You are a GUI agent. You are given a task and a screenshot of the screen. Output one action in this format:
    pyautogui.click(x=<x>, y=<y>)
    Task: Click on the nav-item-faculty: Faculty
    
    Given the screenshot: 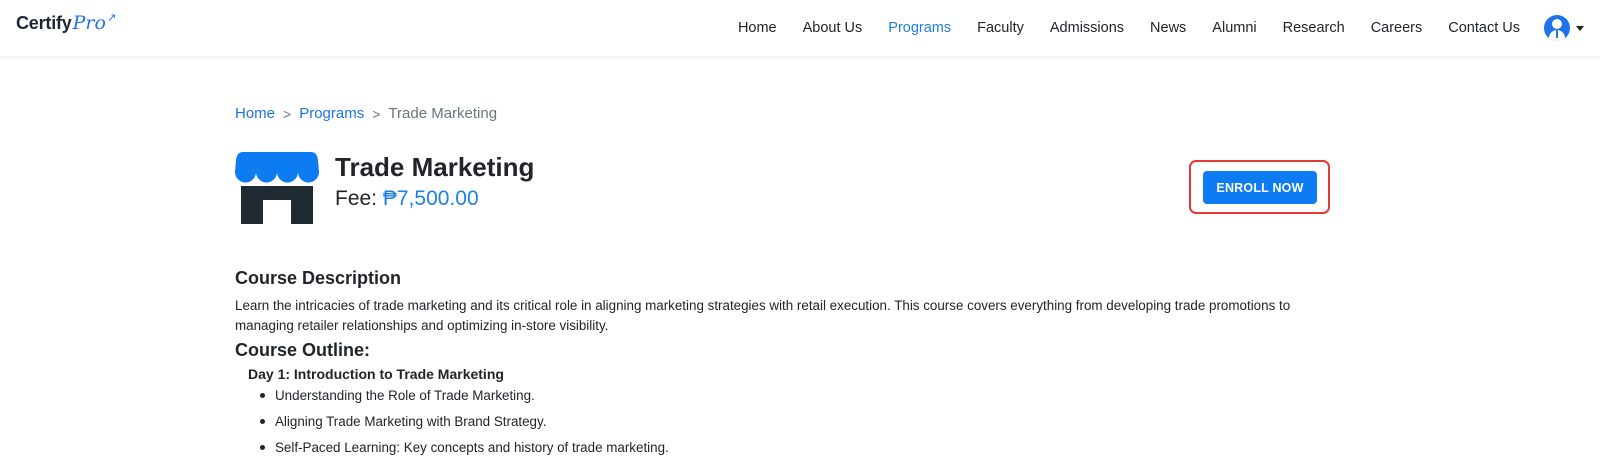 What is the action you would take?
    pyautogui.click(x=1000, y=28)
    